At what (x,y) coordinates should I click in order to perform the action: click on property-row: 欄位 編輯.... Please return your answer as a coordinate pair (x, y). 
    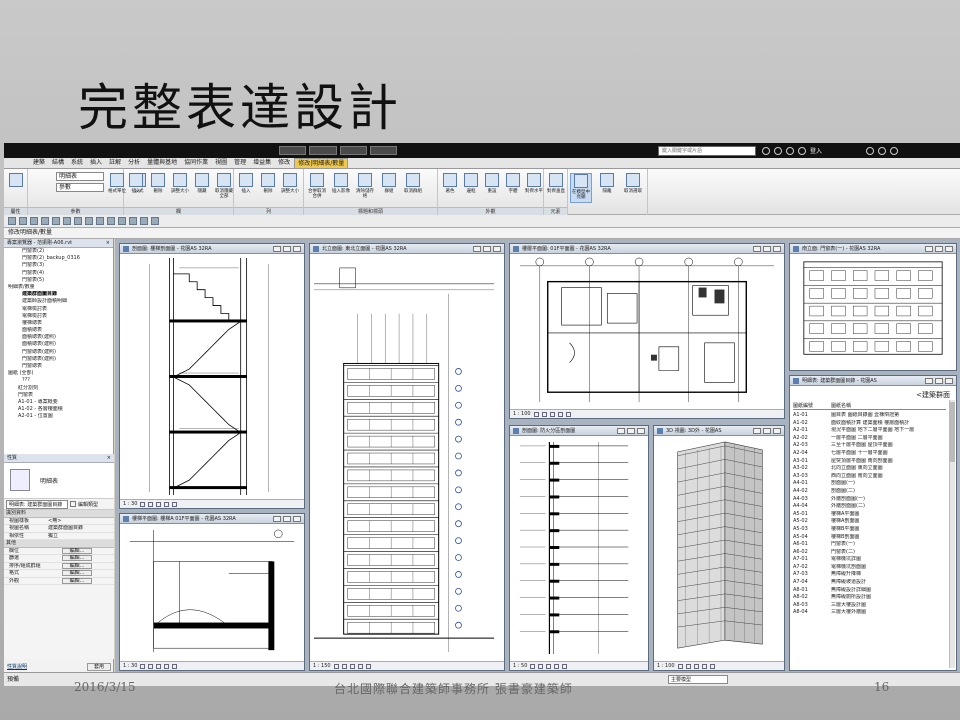
    Looking at the image, I should click on (59, 551).